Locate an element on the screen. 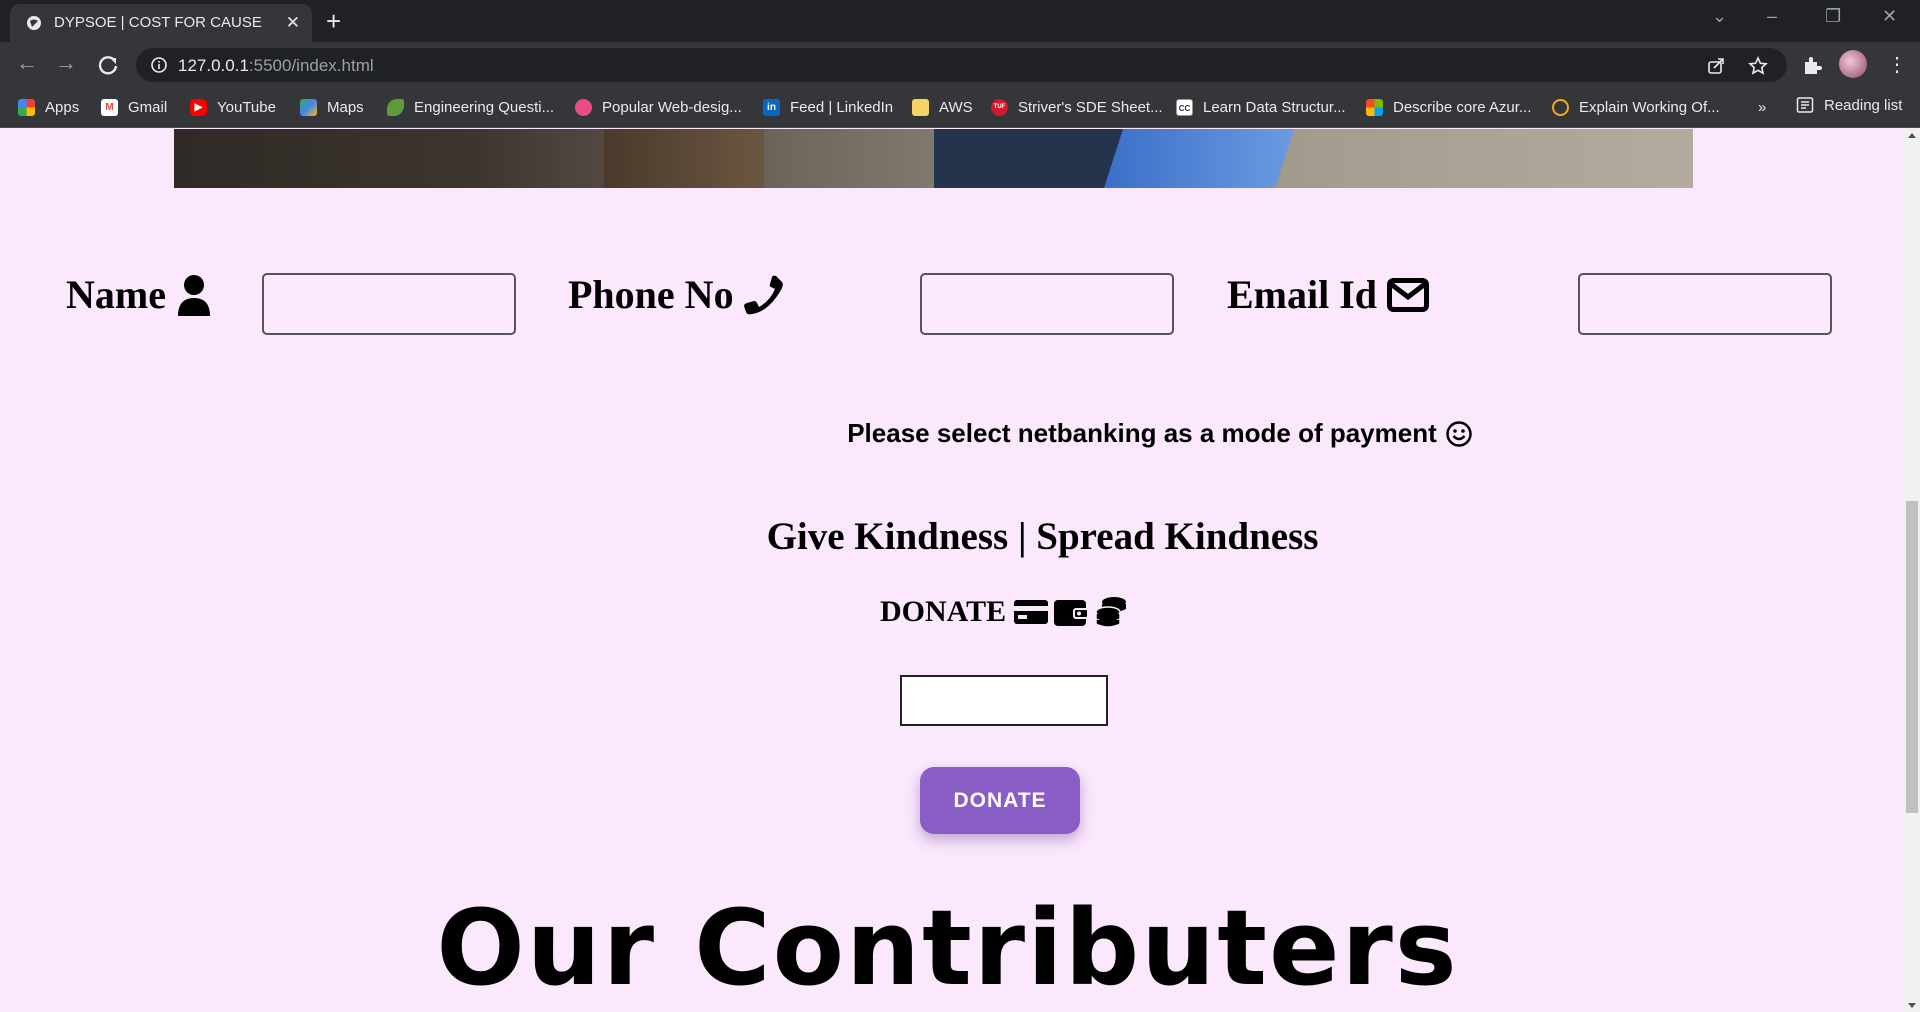  bookmark-star-icon is located at coordinates (1758, 66).